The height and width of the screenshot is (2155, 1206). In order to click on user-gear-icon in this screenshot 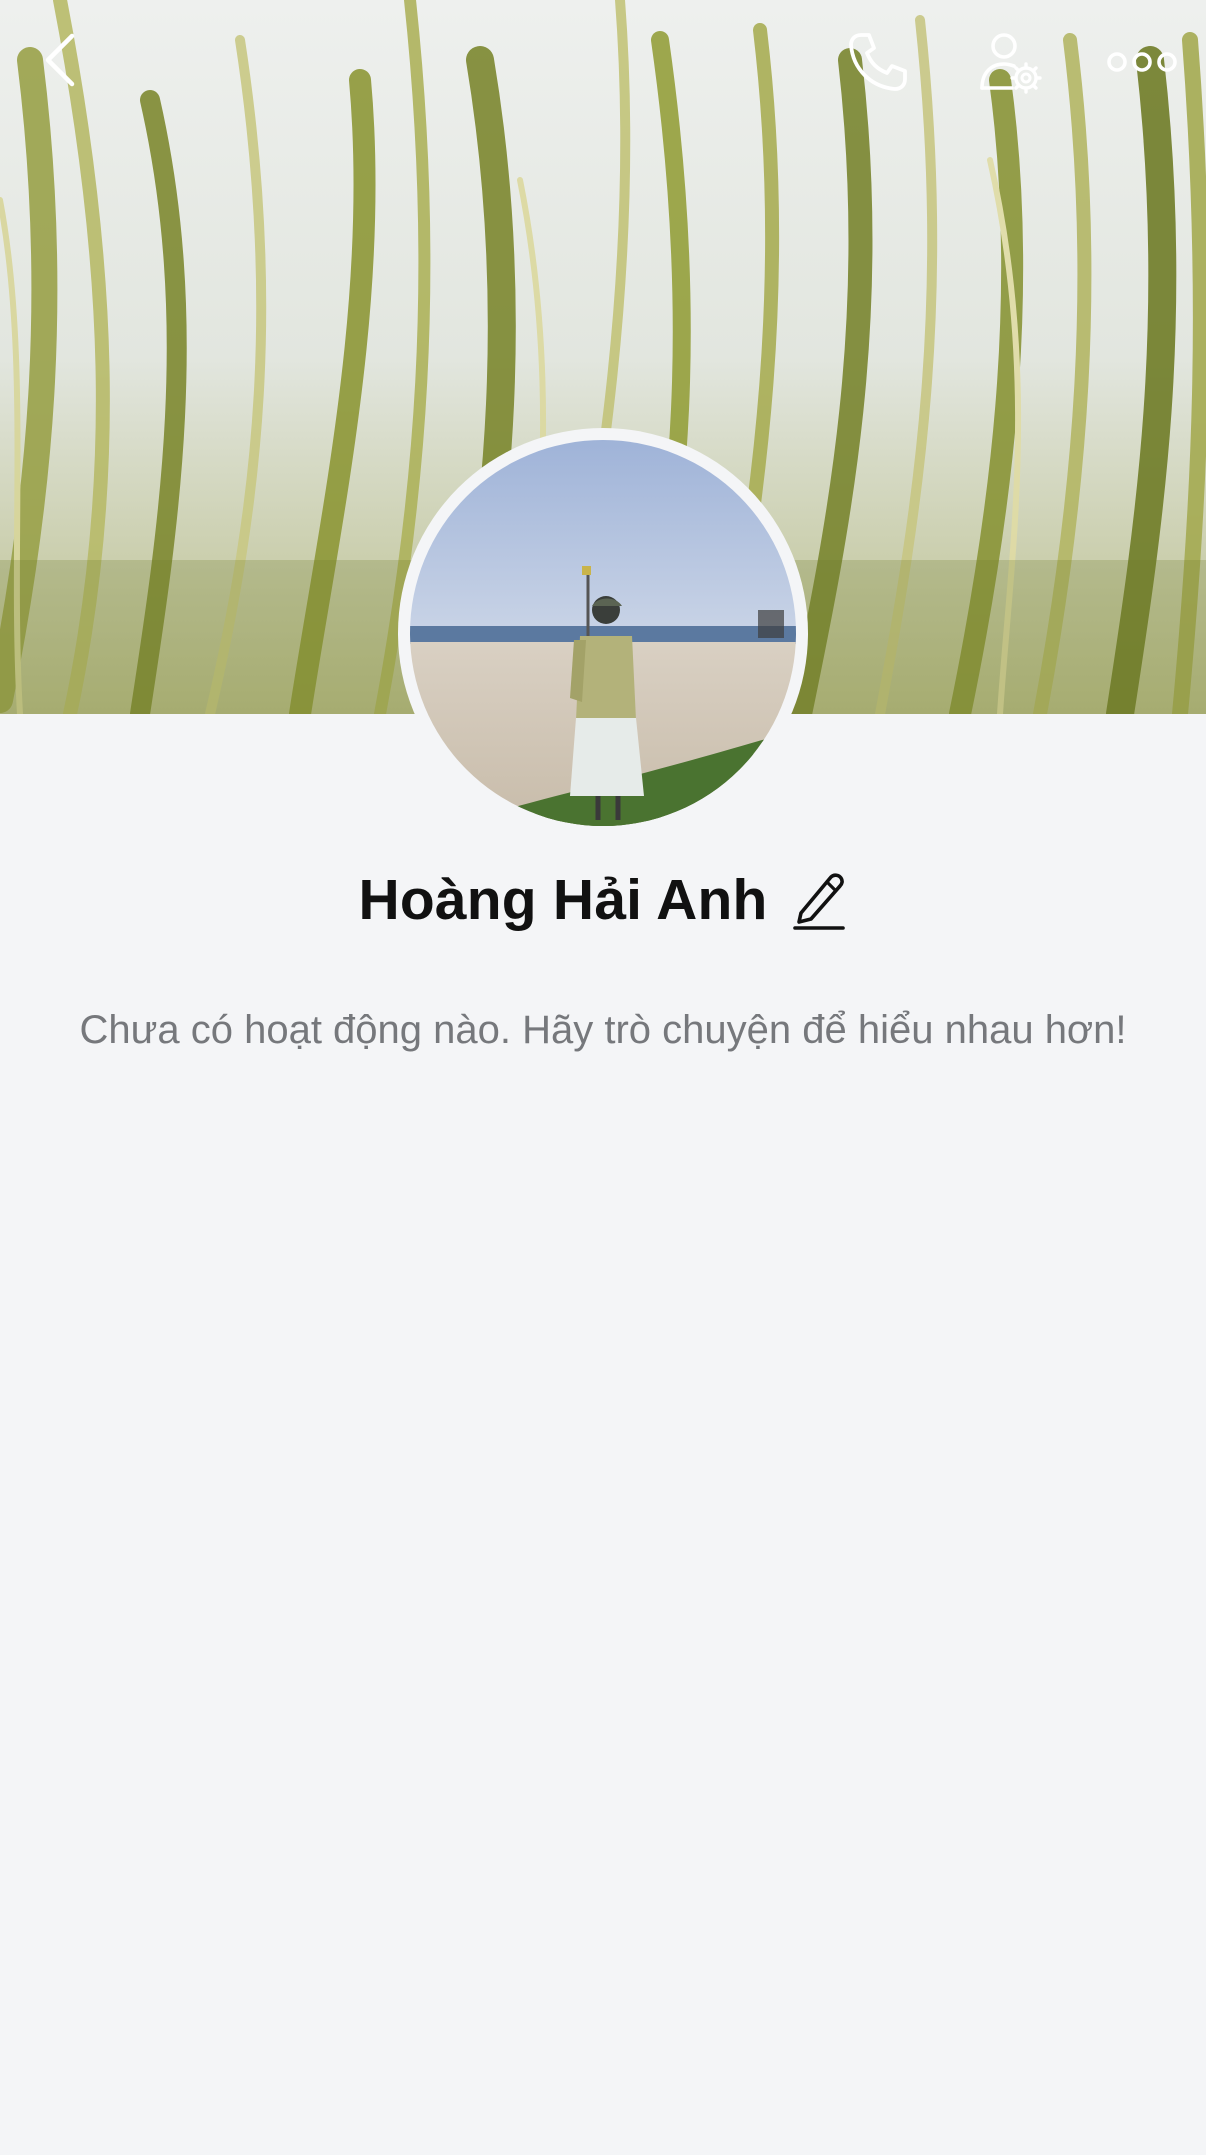, I will do `click(1011, 63)`.